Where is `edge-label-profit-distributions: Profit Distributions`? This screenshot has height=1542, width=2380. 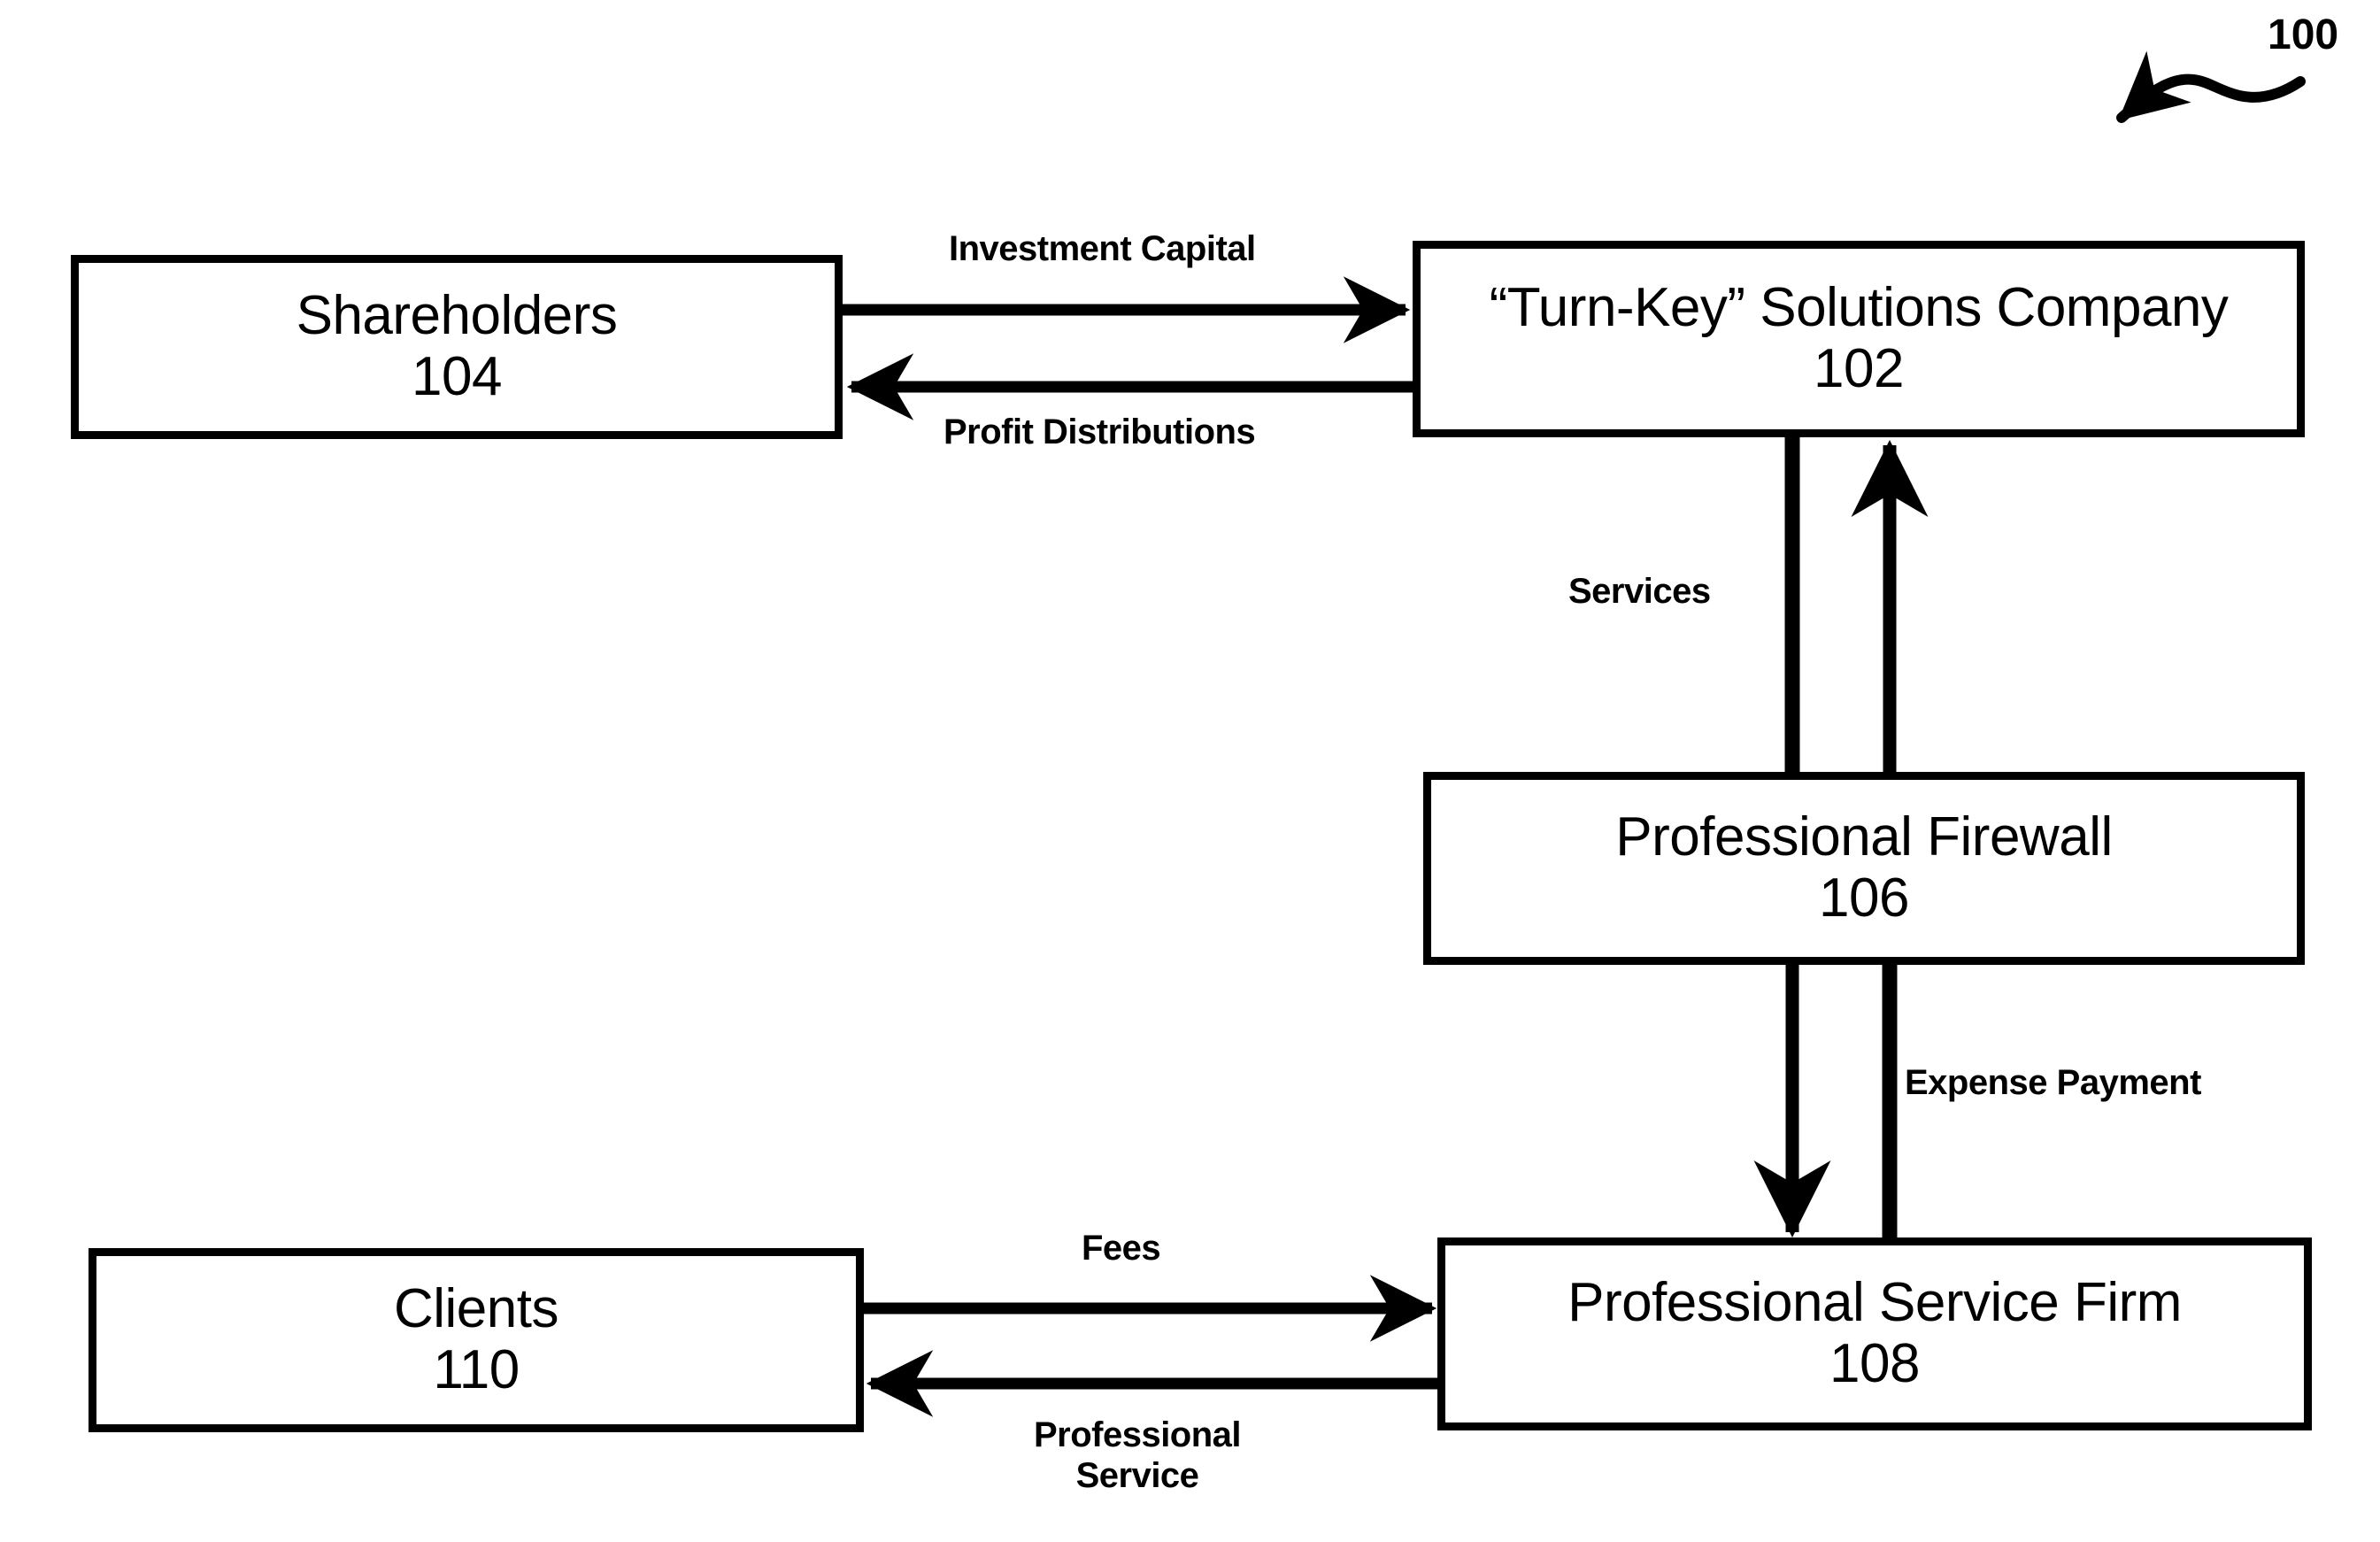
edge-label-profit-distributions: Profit Distributions is located at coordinates (1100, 431).